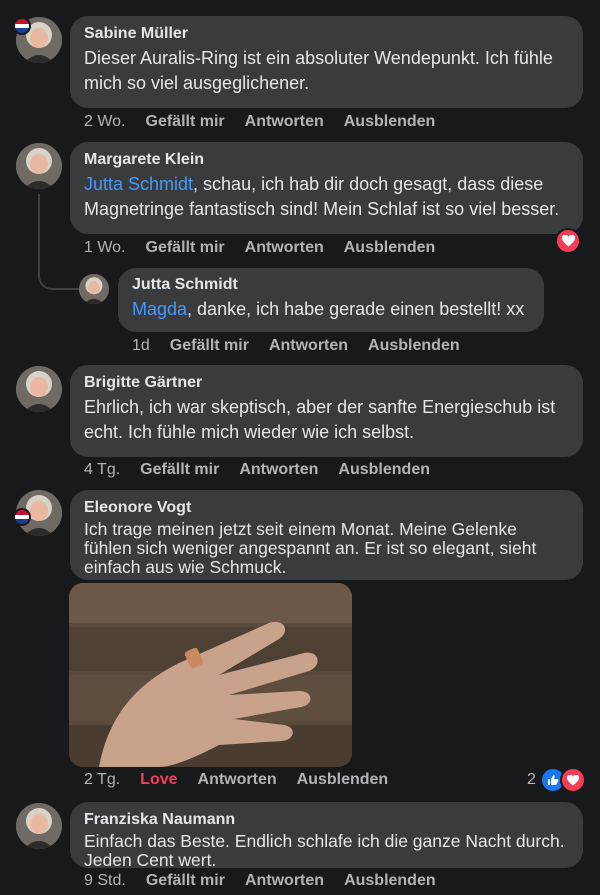  What do you see at coordinates (326, 820) in the screenshot?
I see `comment-author: Franziska Naumann` at bounding box center [326, 820].